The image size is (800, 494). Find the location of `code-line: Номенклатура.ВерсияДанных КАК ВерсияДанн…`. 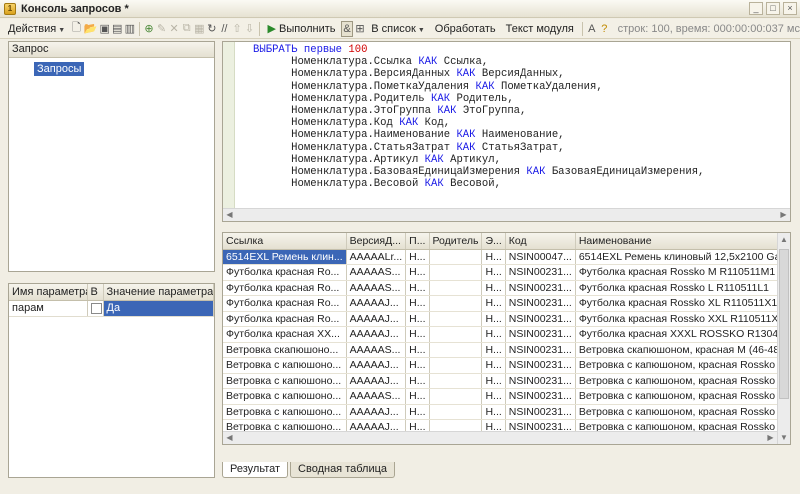

code-line: Номенклатура.ВерсияДанных КАК ВерсияДанн… is located at coordinates (521, 74).